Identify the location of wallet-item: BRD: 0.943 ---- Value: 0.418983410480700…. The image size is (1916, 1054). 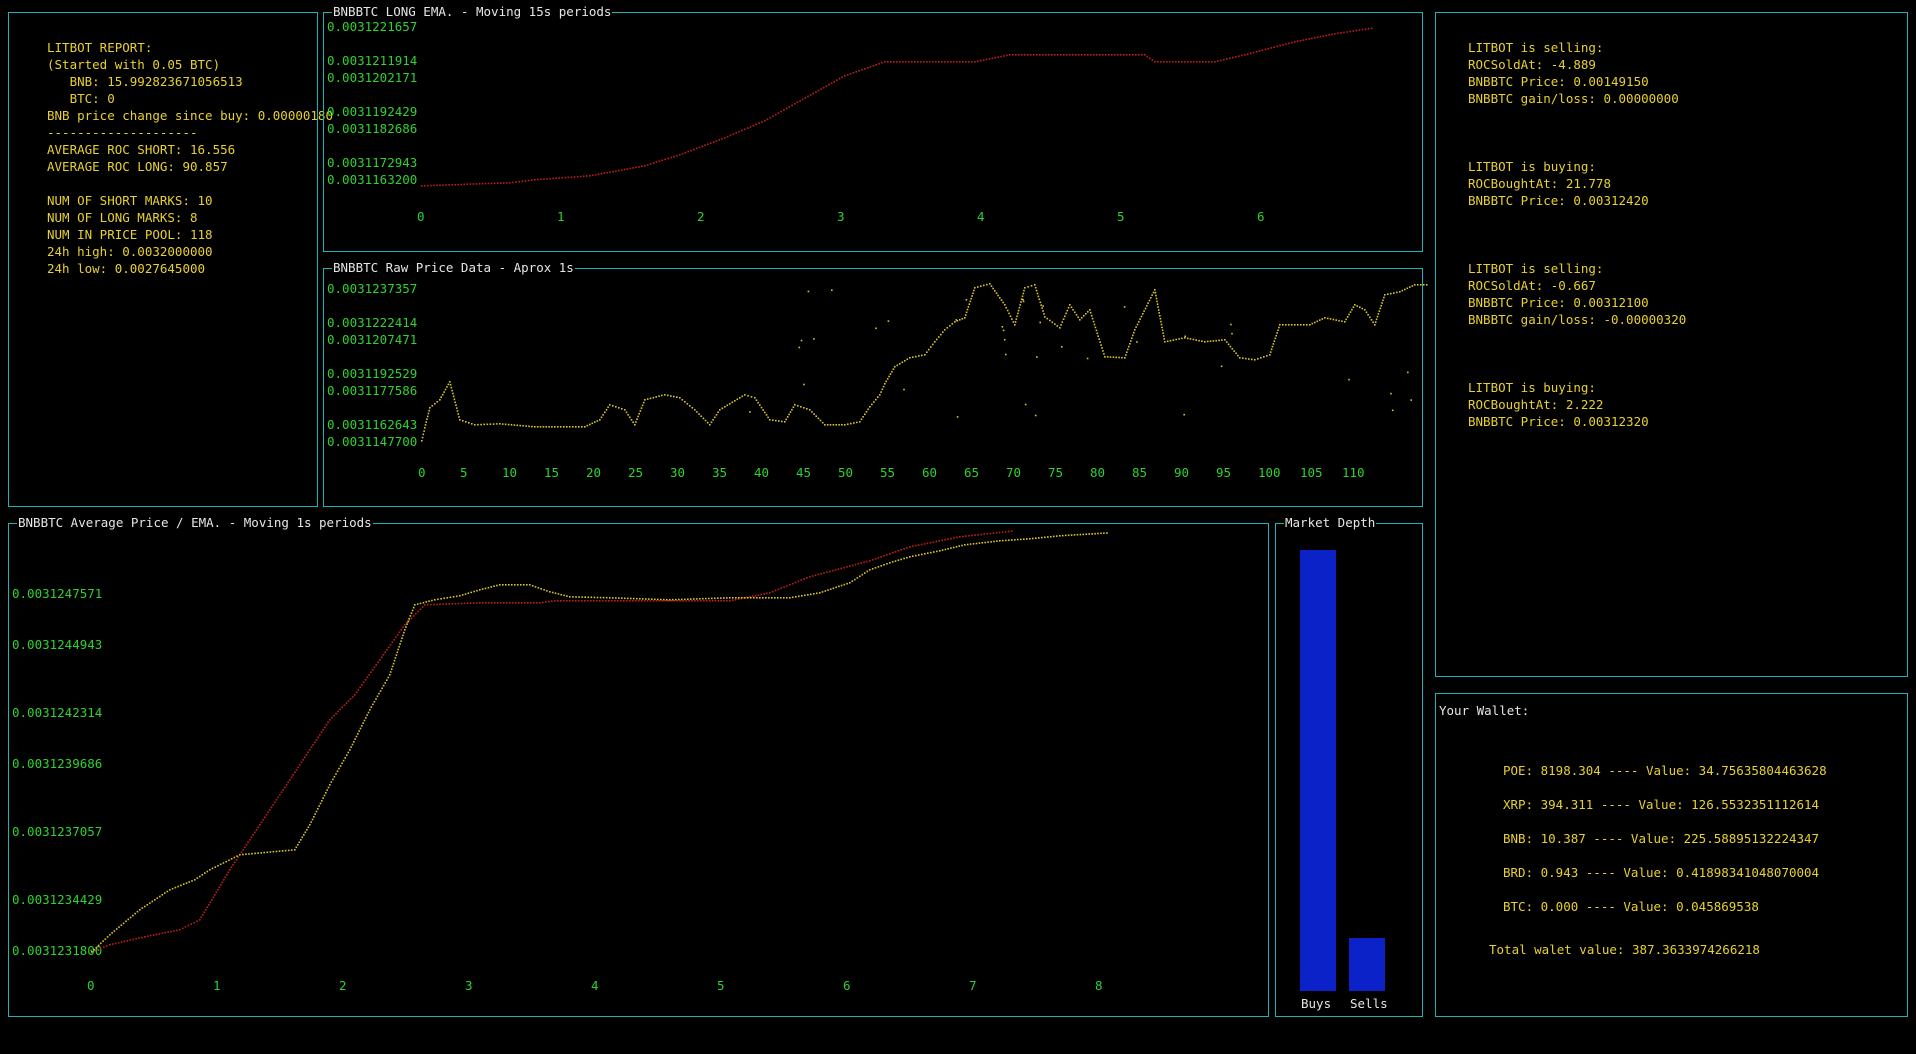
(1661, 872).